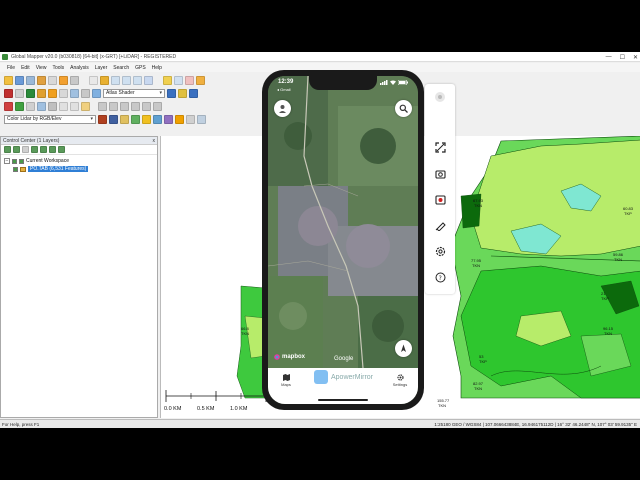 Image resolution: width=640 pixels, height=480 pixels. I want to click on menu-layer: Layer, so click(101, 68).